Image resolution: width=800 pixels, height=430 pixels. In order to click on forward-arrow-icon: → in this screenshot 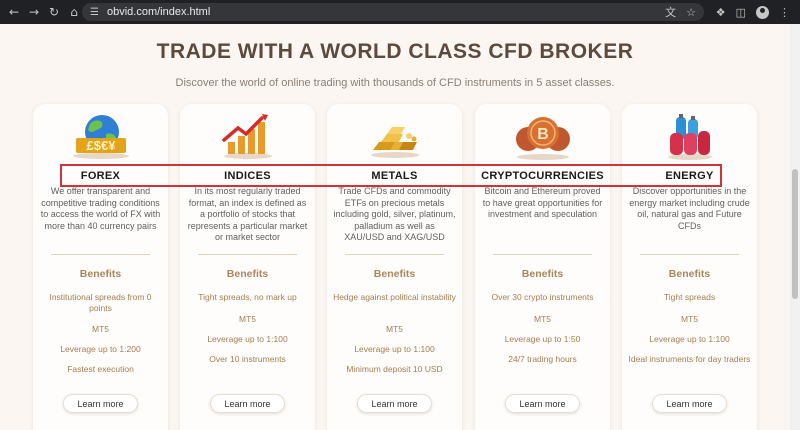, I will do `click(34, 12)`.